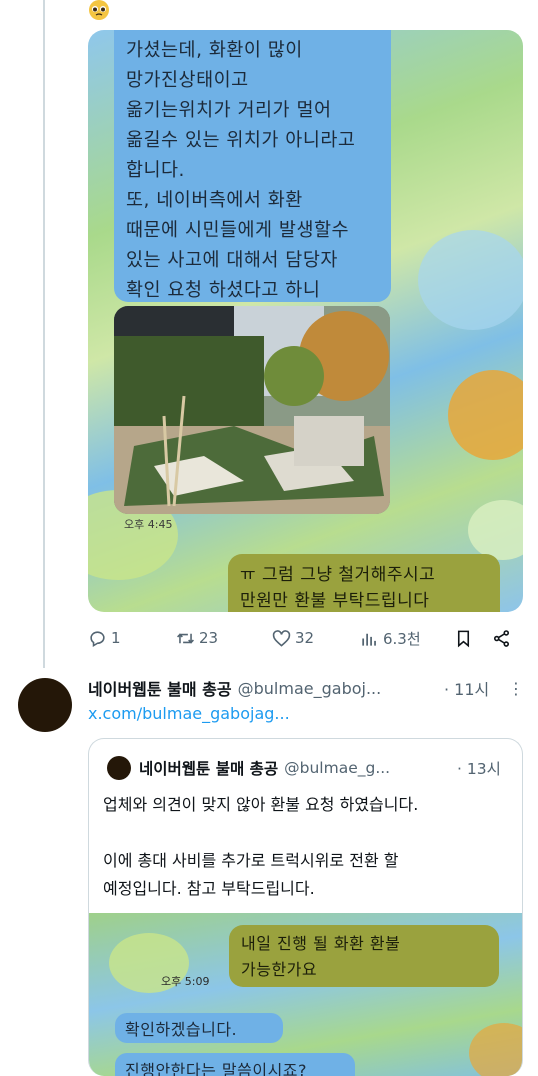 This screenshot has width=538, height=1076. I want to click on chat-bubble-sent: ㅠ 그럼 그냥 철거해주시고 만원만 환불 부탁드립니다, so click(364, 583).